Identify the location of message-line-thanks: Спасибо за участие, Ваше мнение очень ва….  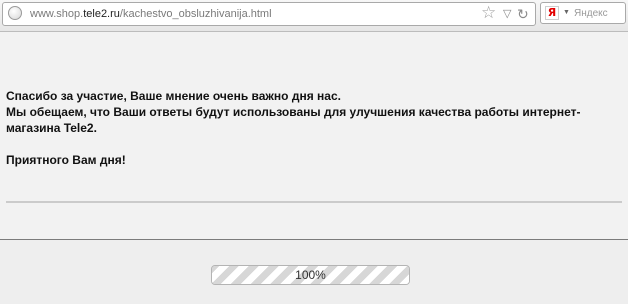
(173, 96).